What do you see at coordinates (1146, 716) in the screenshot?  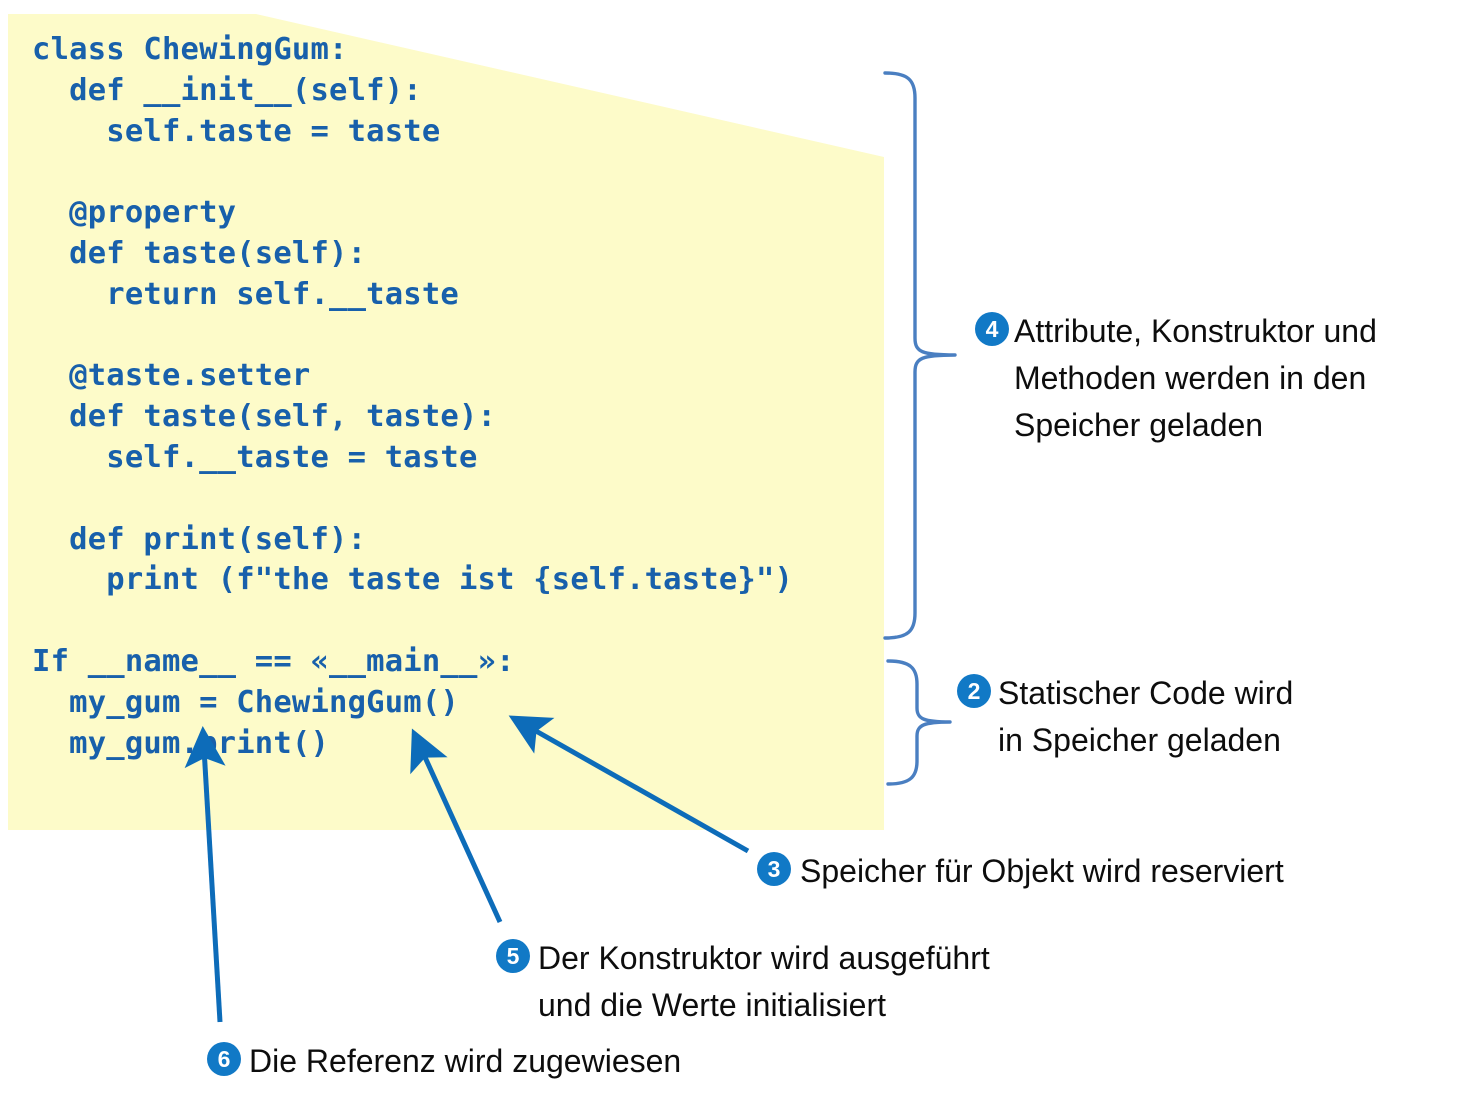 I see `annotation-2-text: Statischer Code wird in Speicher geladen` at bounding box center [1146, 716].